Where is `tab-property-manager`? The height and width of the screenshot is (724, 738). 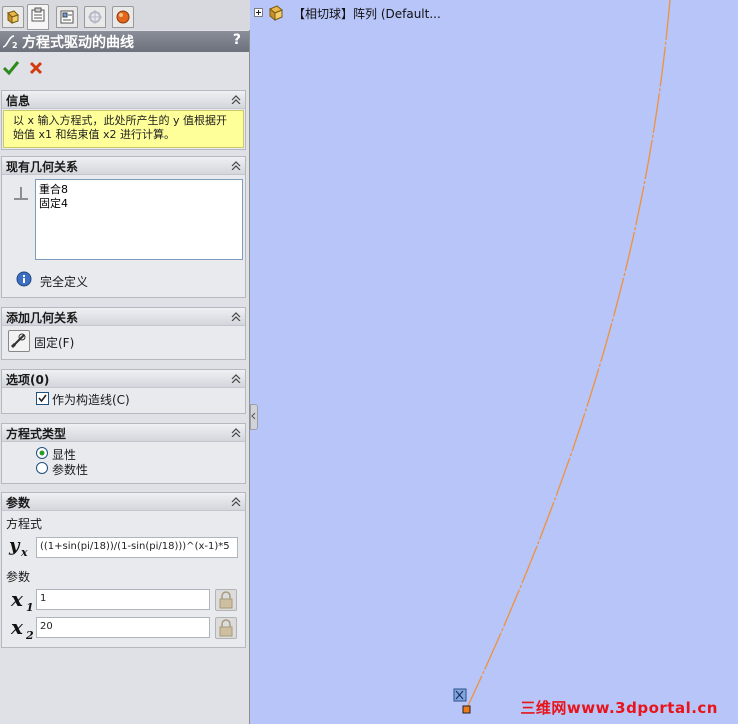 tab-property-manager is located at coordinates (38, 17).